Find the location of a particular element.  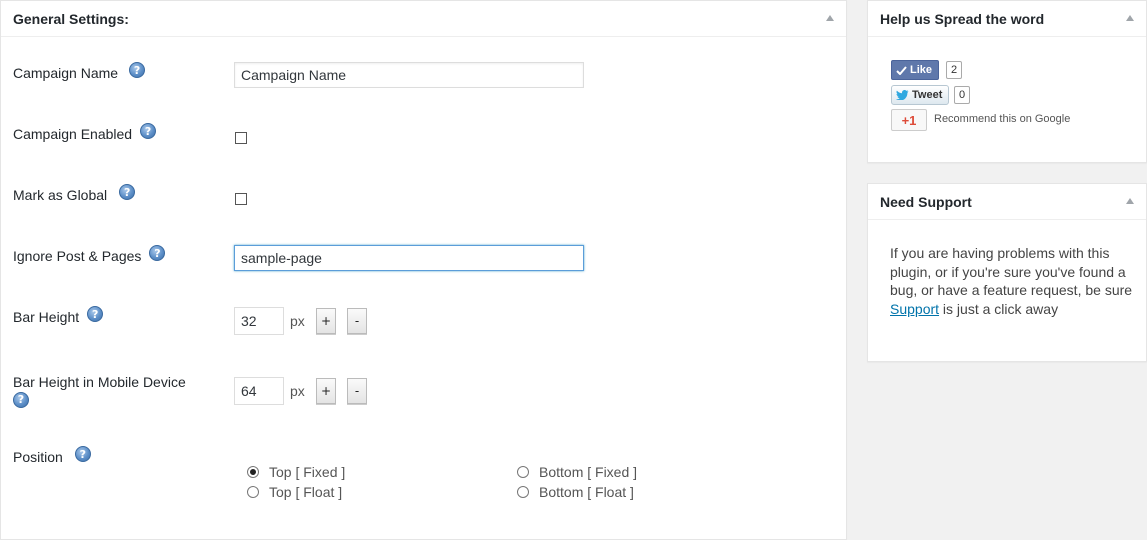

position-top-fixed-radio is located at coordinates (253, 472).